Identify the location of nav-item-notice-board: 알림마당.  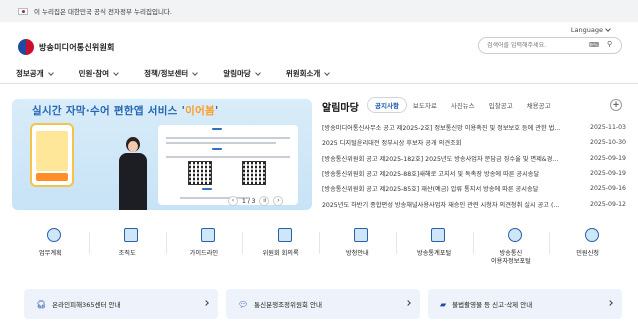
(242, 73).